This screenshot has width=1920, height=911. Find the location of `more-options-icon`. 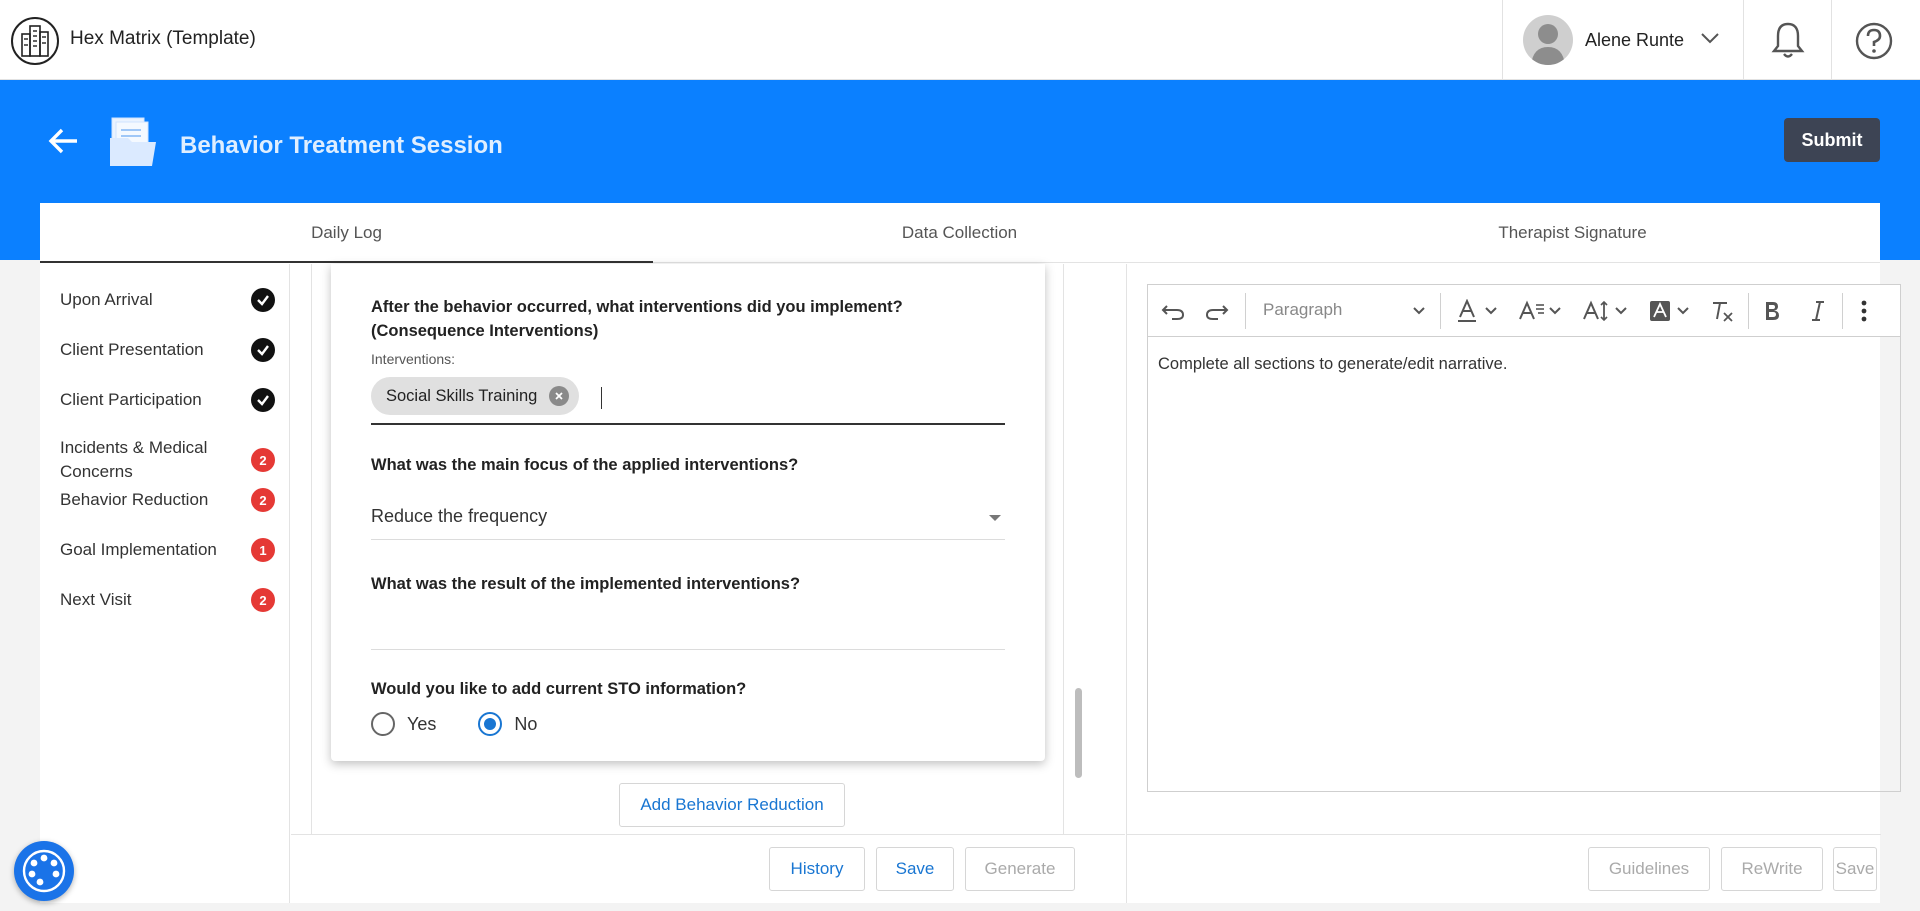

more-options-icon is located at coordinates (1864, 311).